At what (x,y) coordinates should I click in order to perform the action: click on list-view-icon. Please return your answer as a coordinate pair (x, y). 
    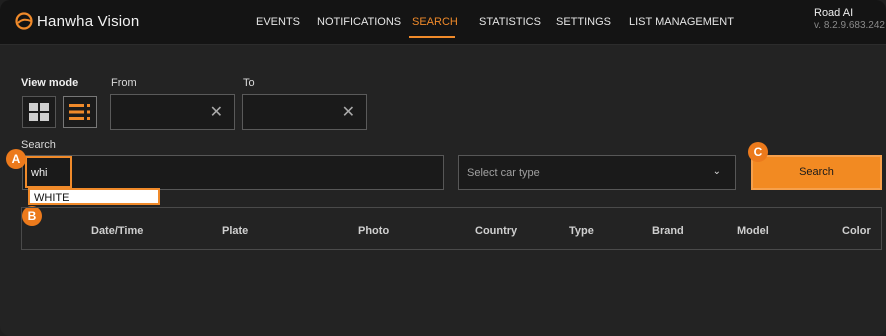
    Looking at the image, I should click on (79, 112).